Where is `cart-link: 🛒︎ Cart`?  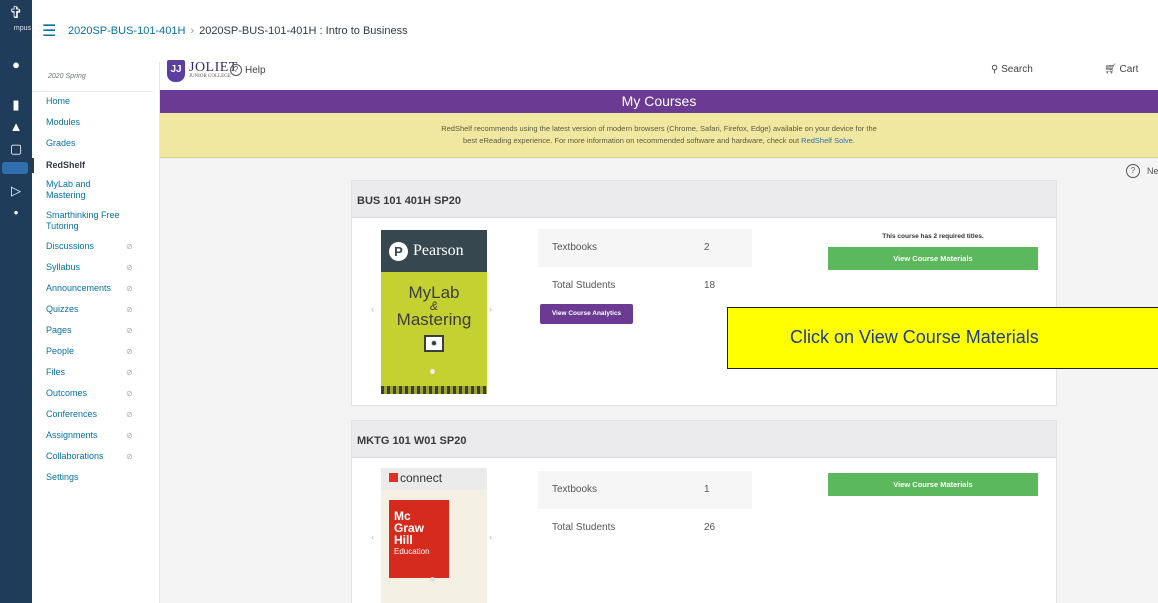
cart-link: 🛒︎ Cart is located at coordinates (1121, 69).